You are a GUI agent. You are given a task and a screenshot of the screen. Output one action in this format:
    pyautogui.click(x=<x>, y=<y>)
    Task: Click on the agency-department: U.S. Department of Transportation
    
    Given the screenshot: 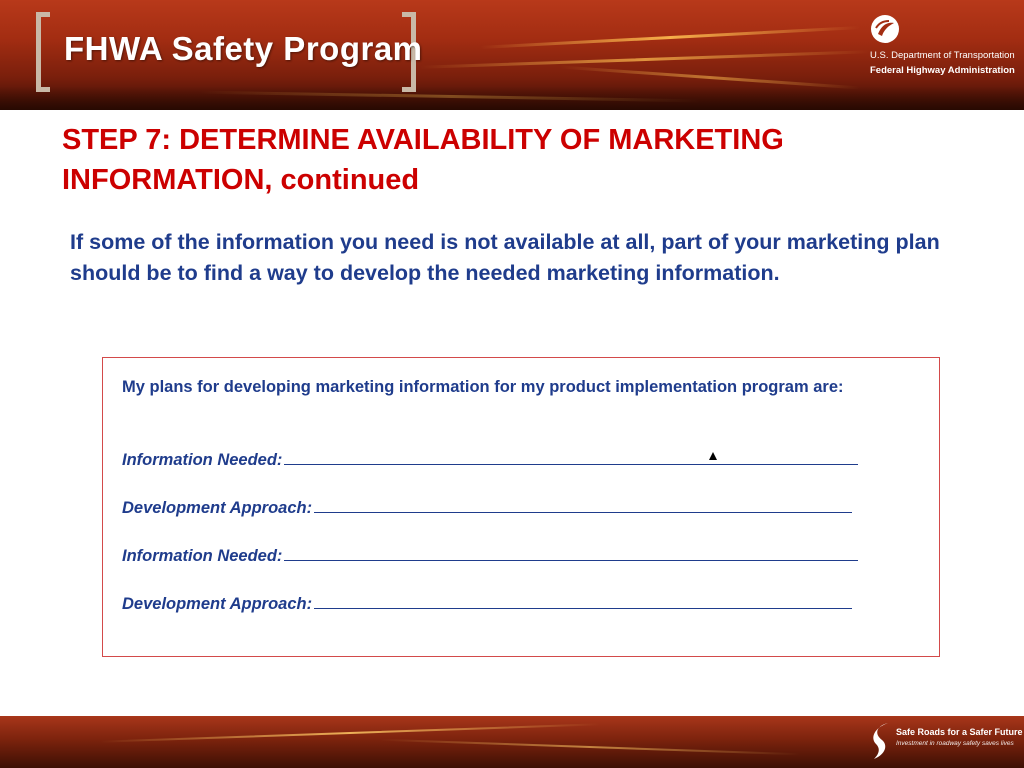 What is the action you would take?
    pyautogui.click(x=942, y=55)
    